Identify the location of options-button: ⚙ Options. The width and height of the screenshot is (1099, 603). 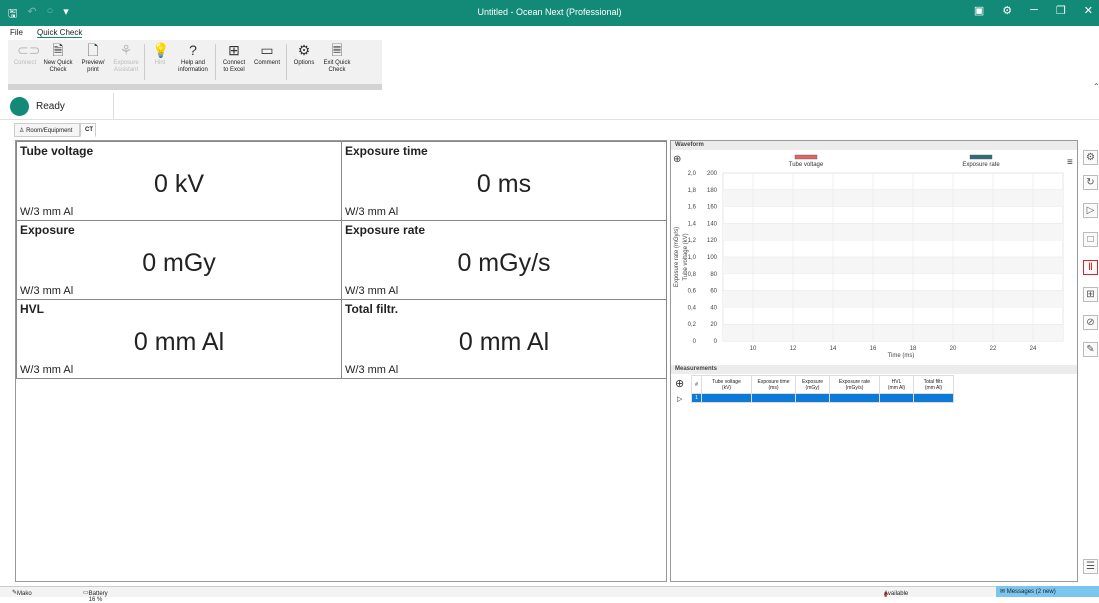
(304, 54).